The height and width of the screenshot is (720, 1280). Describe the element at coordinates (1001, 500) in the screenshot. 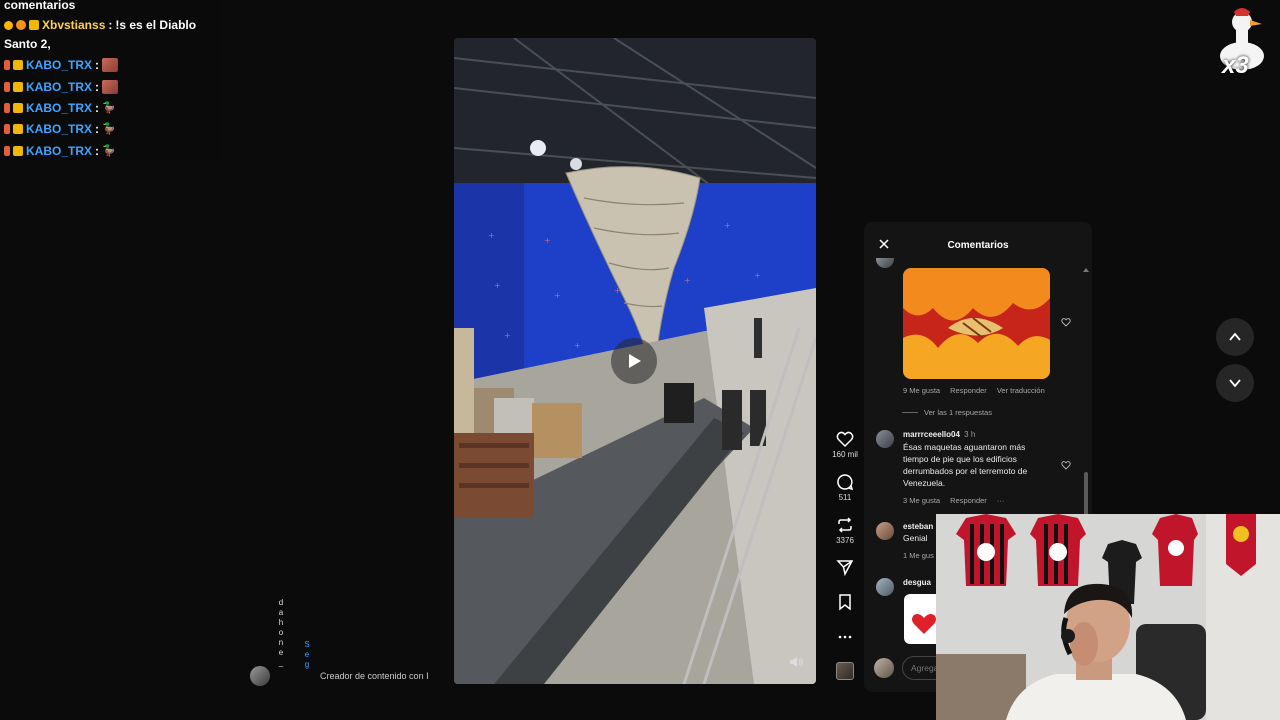

I see `more-options-icon: ···` at that location.